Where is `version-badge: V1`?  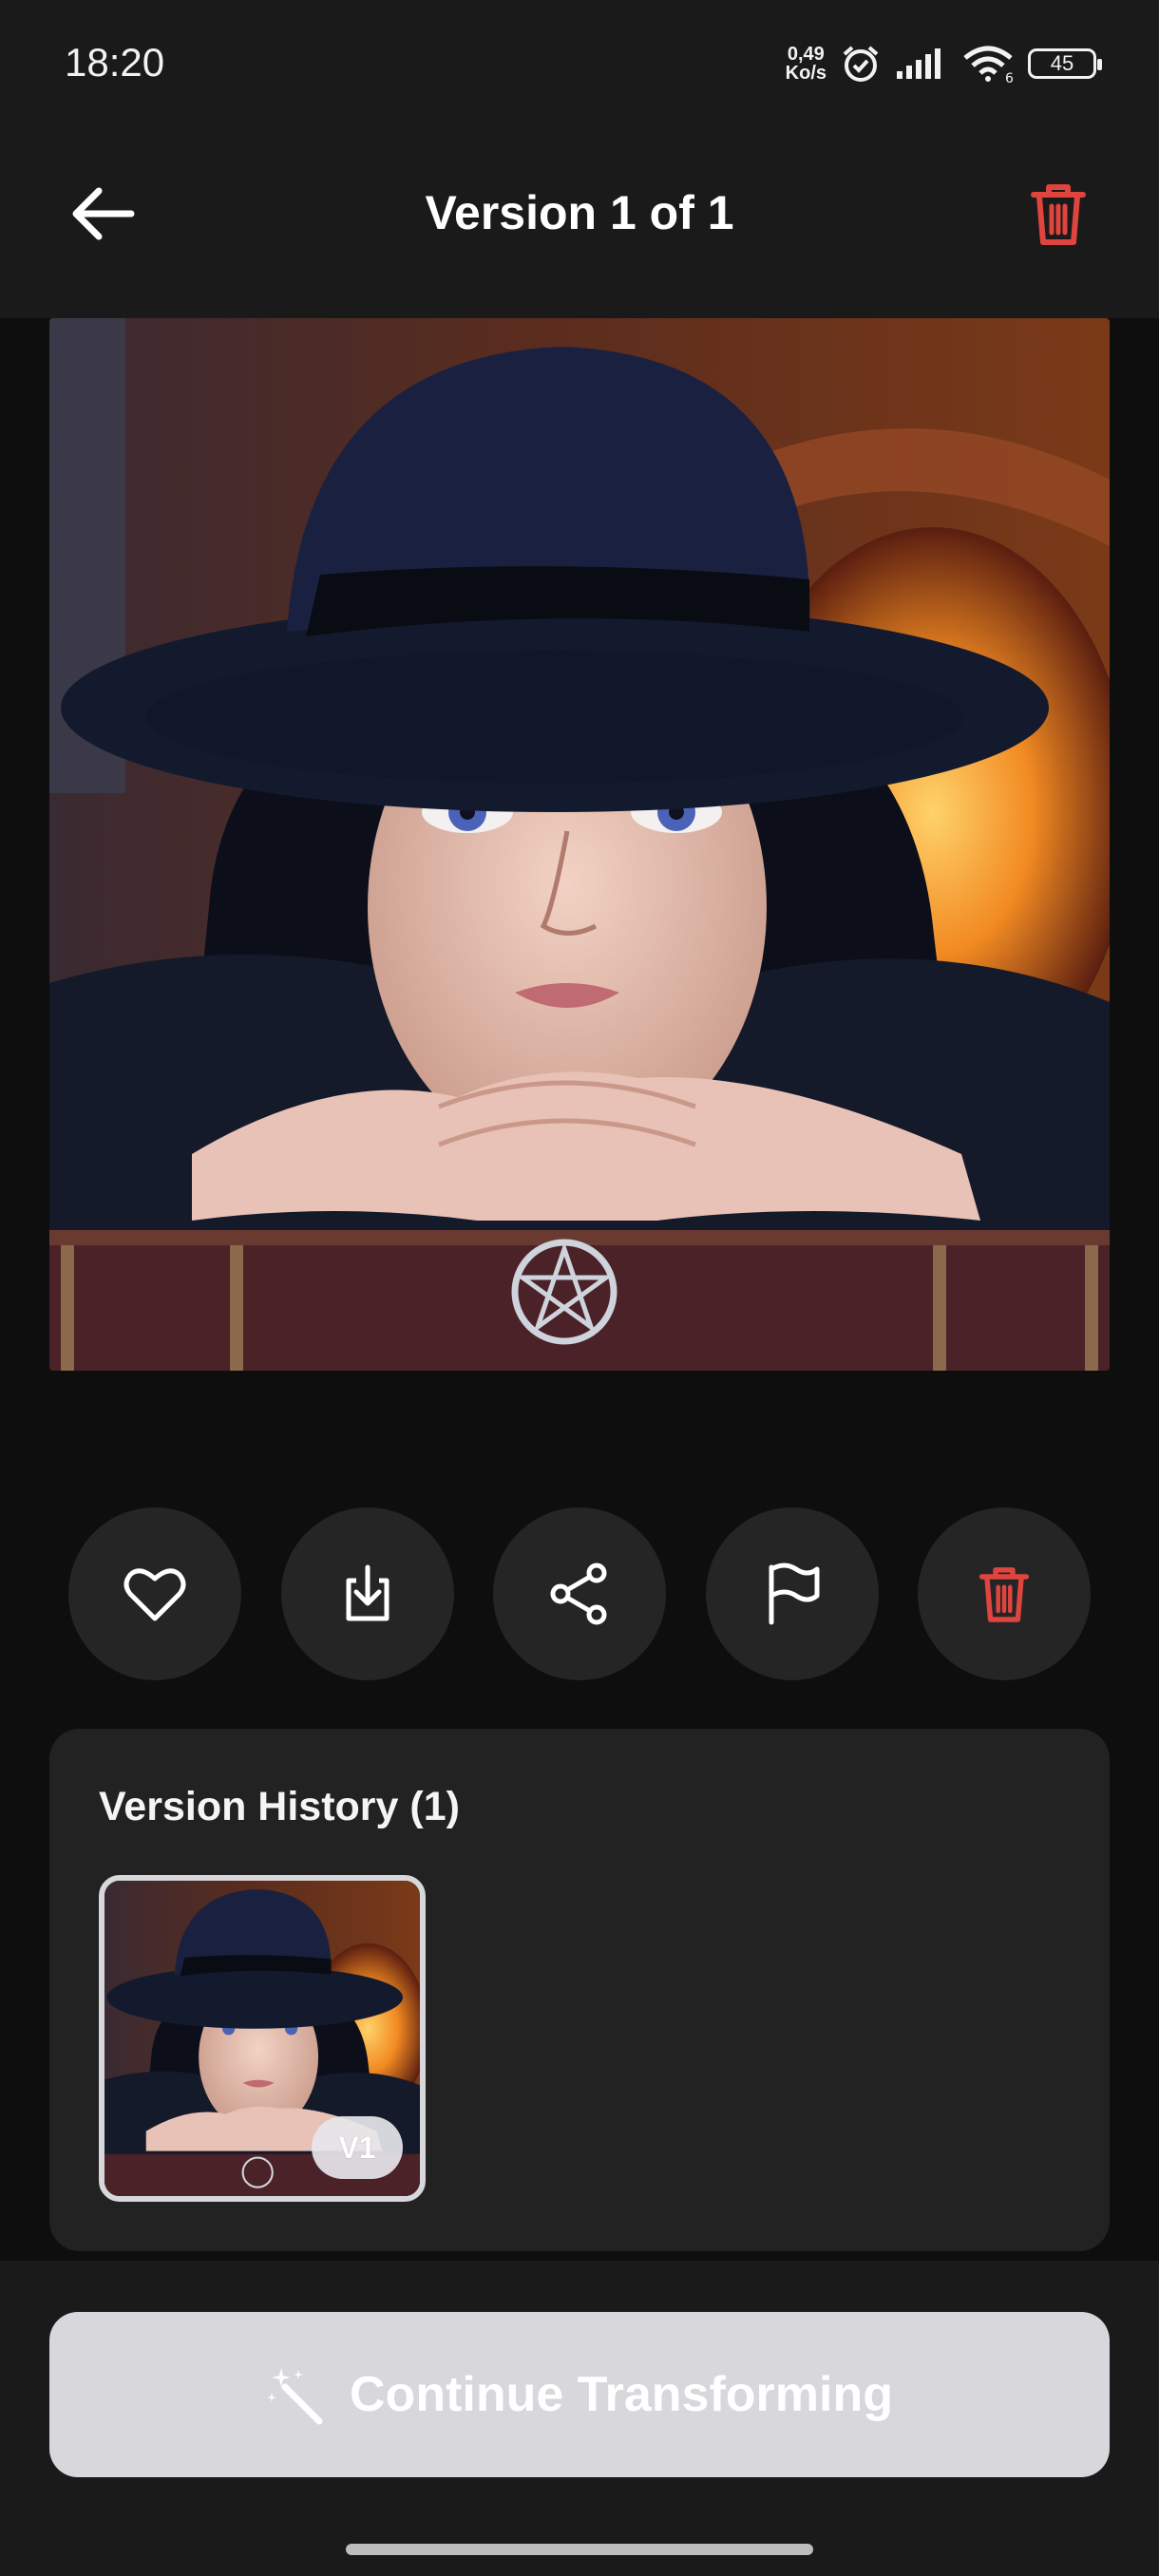
version-badge: V1 is located at coordinates (357, 2147).